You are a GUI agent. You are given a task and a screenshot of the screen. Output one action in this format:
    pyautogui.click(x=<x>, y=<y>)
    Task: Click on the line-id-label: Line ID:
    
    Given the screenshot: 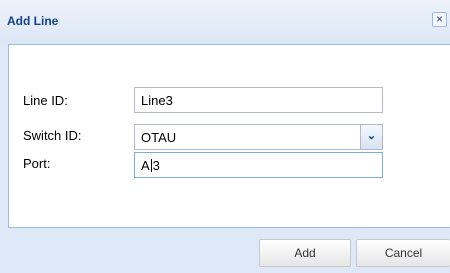 What is the action you would take?
    pyautogui.click(x=45, y=100)
    